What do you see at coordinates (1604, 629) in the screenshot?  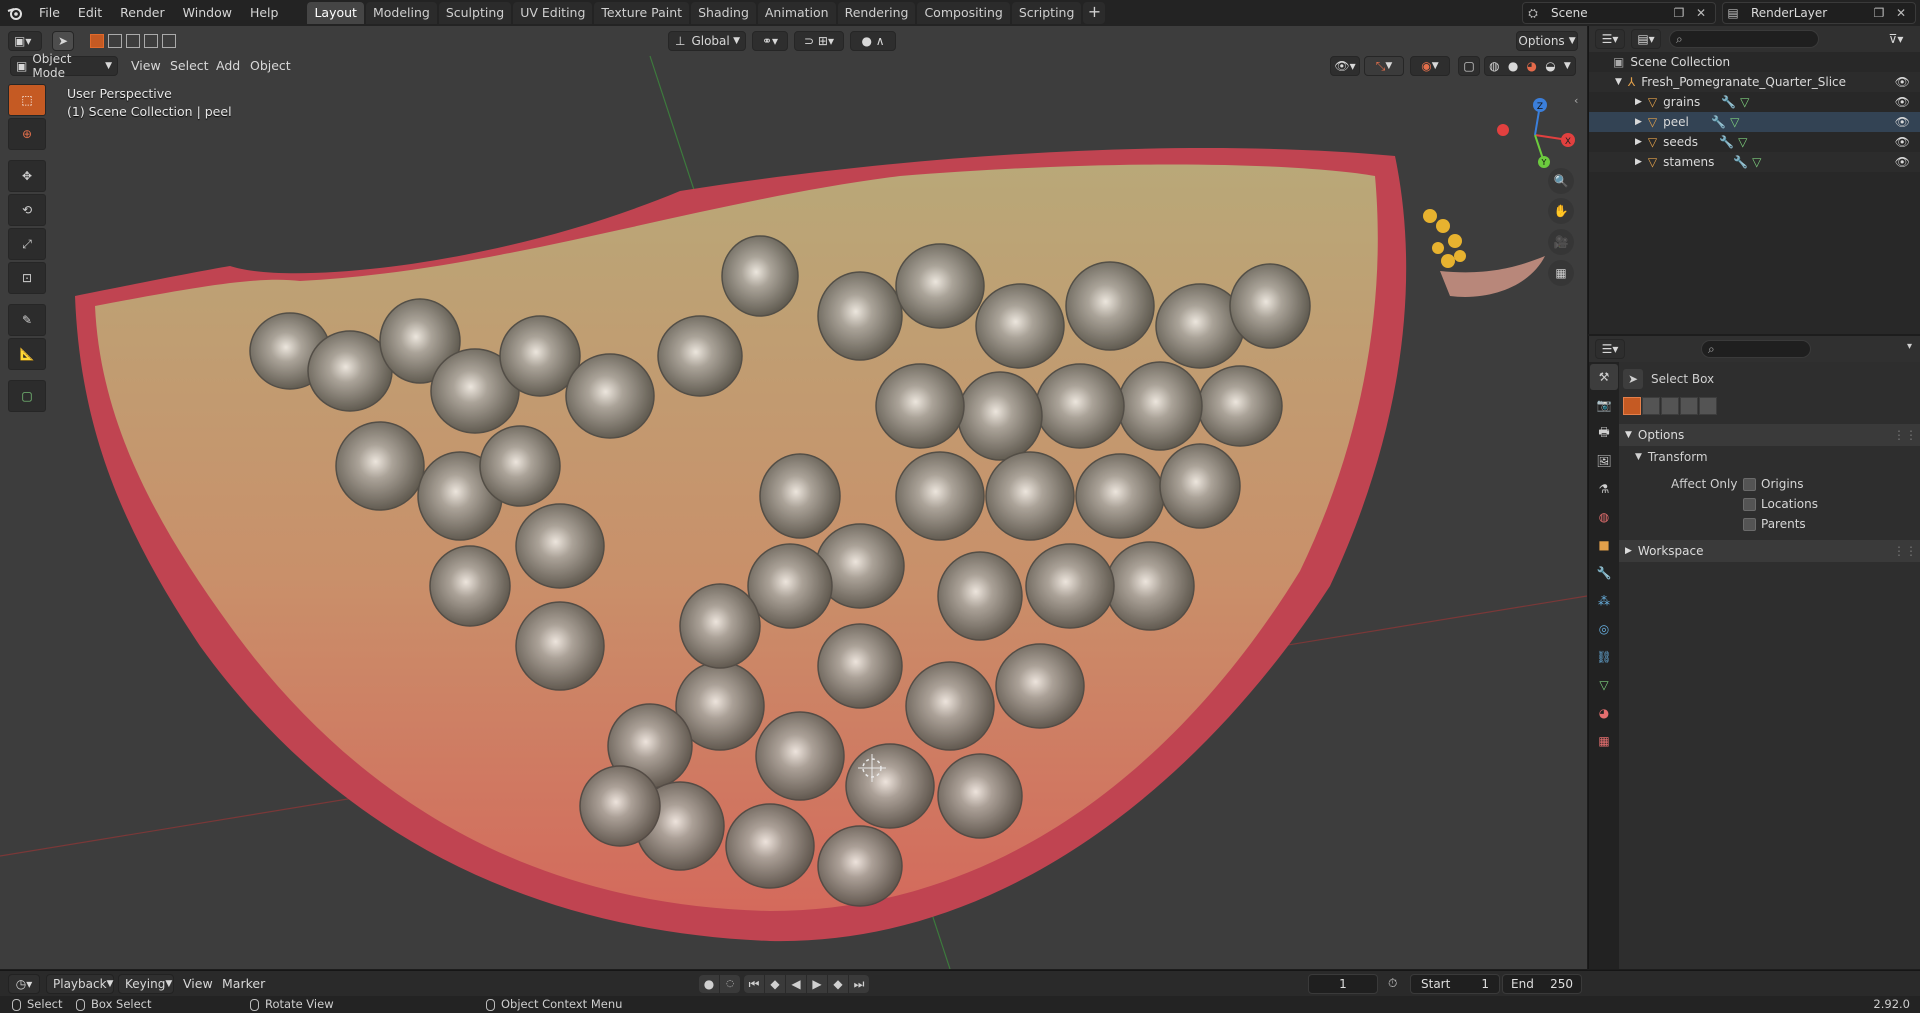 I see `physics-tab: ◎` at bounding box center [1604, 629].